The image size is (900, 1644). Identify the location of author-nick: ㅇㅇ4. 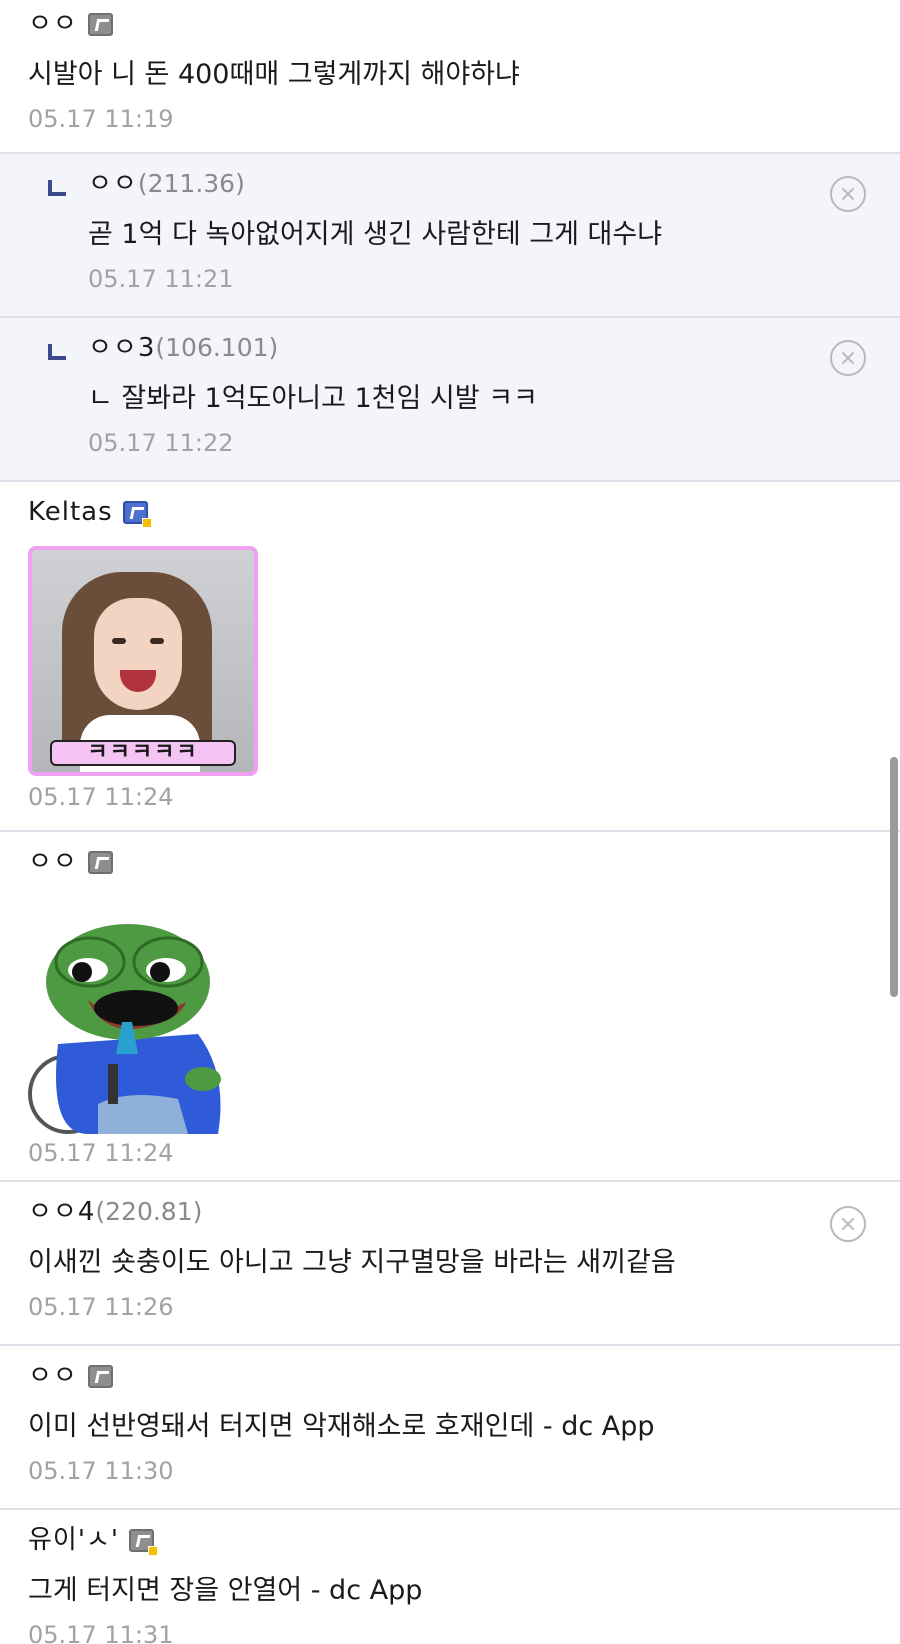
(61, 1212).